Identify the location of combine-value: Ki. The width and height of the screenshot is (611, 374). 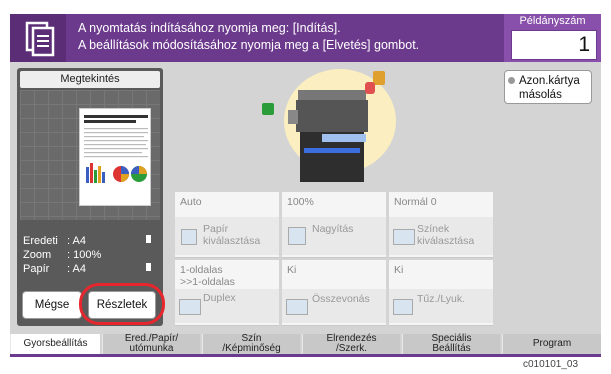
(292, 270).